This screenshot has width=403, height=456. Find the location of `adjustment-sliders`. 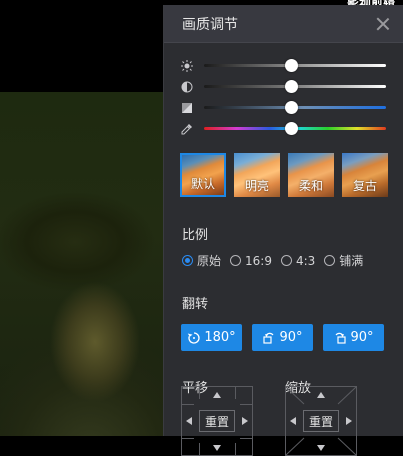

adjustment-sliders is located at coordinates (283, 91).